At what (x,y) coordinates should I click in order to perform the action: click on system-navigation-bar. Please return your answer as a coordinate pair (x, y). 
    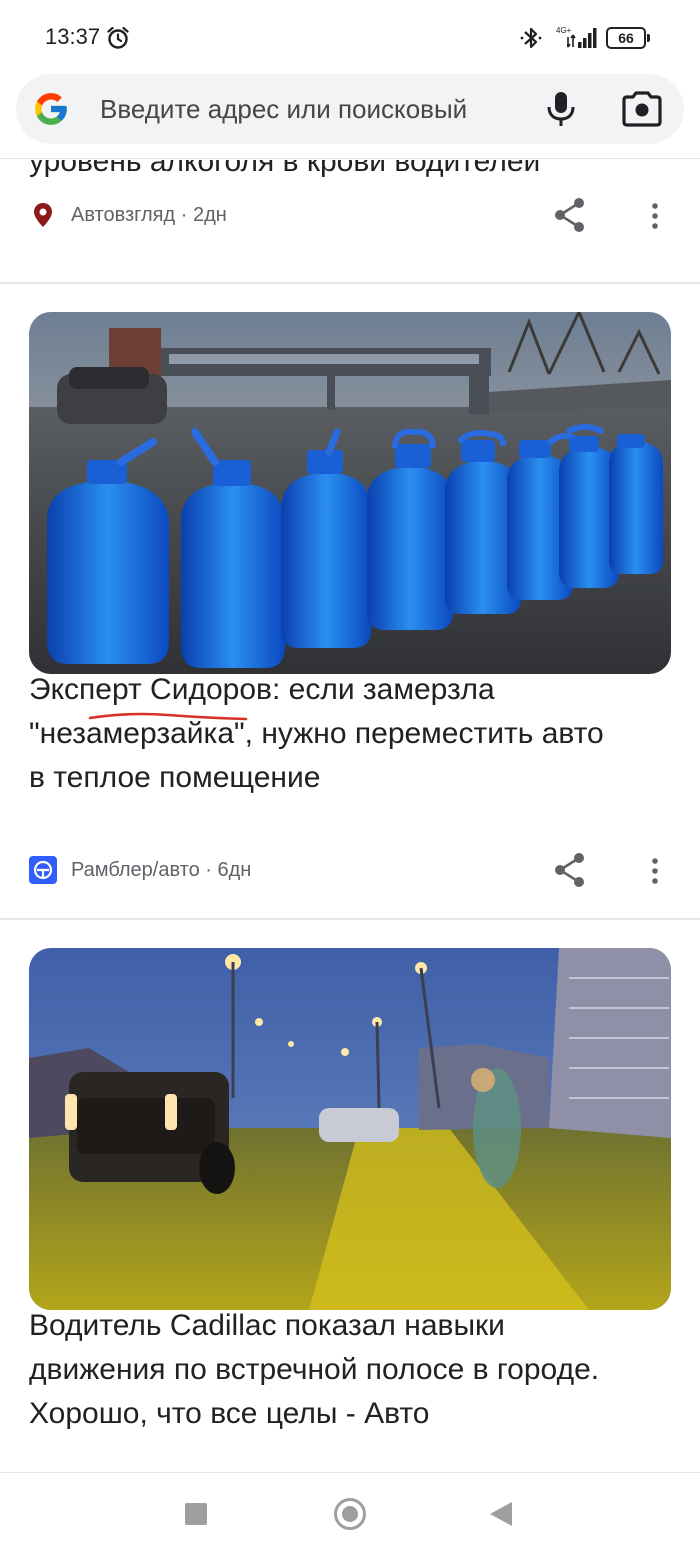
    Looking at the image, I should click on (350, 1514).